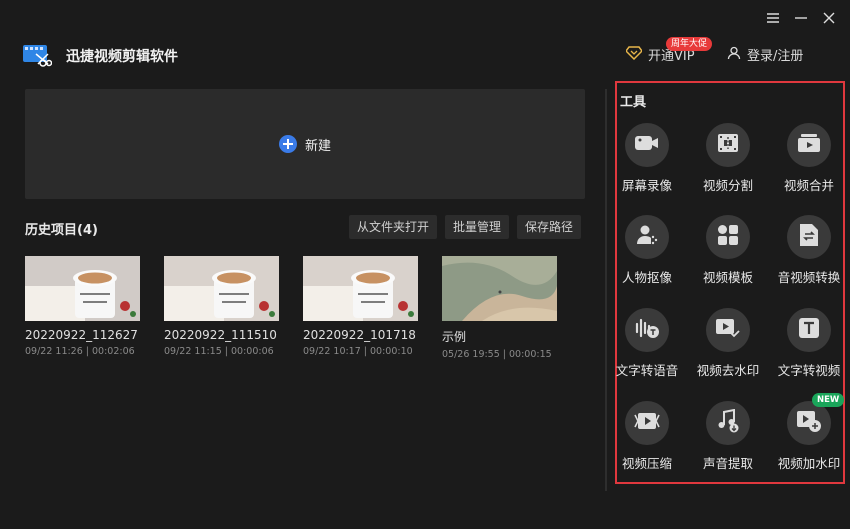  What do you see at coordinates (828, 400) in the screenshot?
I see `new-badge: NEW` at bounding box center [828, 400].